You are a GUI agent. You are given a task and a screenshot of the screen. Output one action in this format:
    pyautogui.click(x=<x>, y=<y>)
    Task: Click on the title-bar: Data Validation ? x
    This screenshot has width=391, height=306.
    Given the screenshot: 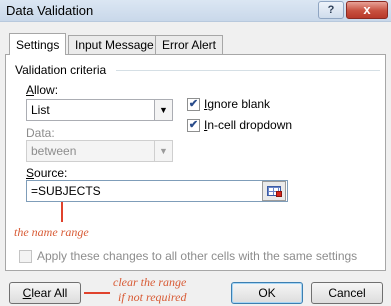 What is the action you would take?
    pyautogui.click(x=195, y=11)
    